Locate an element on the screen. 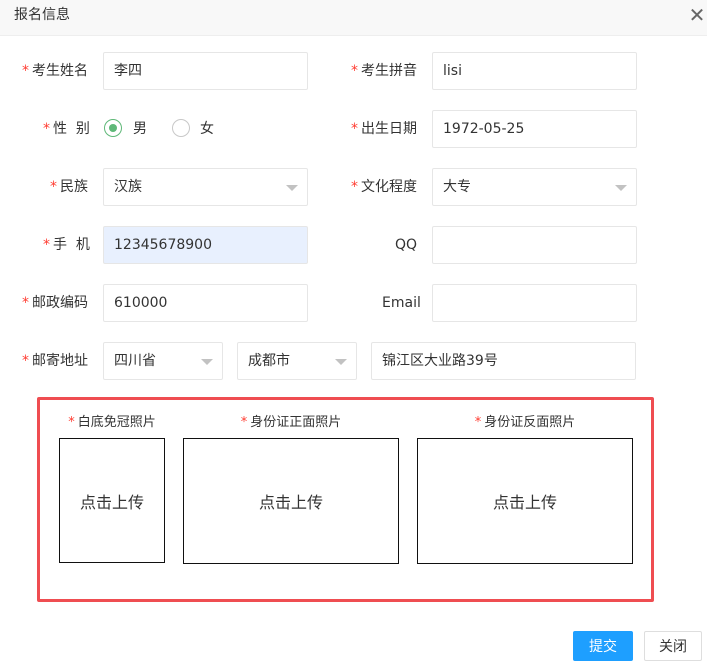  gender-label: * 性 别 is located at coordinates (66, 129).